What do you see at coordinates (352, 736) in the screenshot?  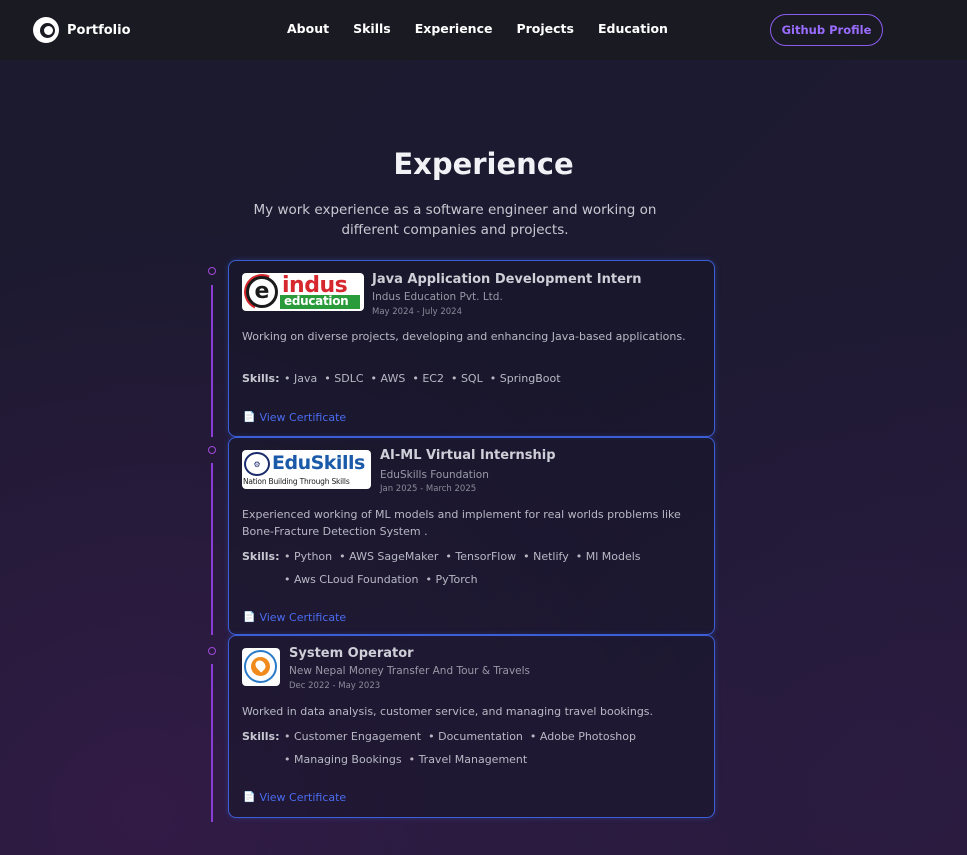 I see `skill-tag: Customer Engagement` at bounding box center [352, 736].